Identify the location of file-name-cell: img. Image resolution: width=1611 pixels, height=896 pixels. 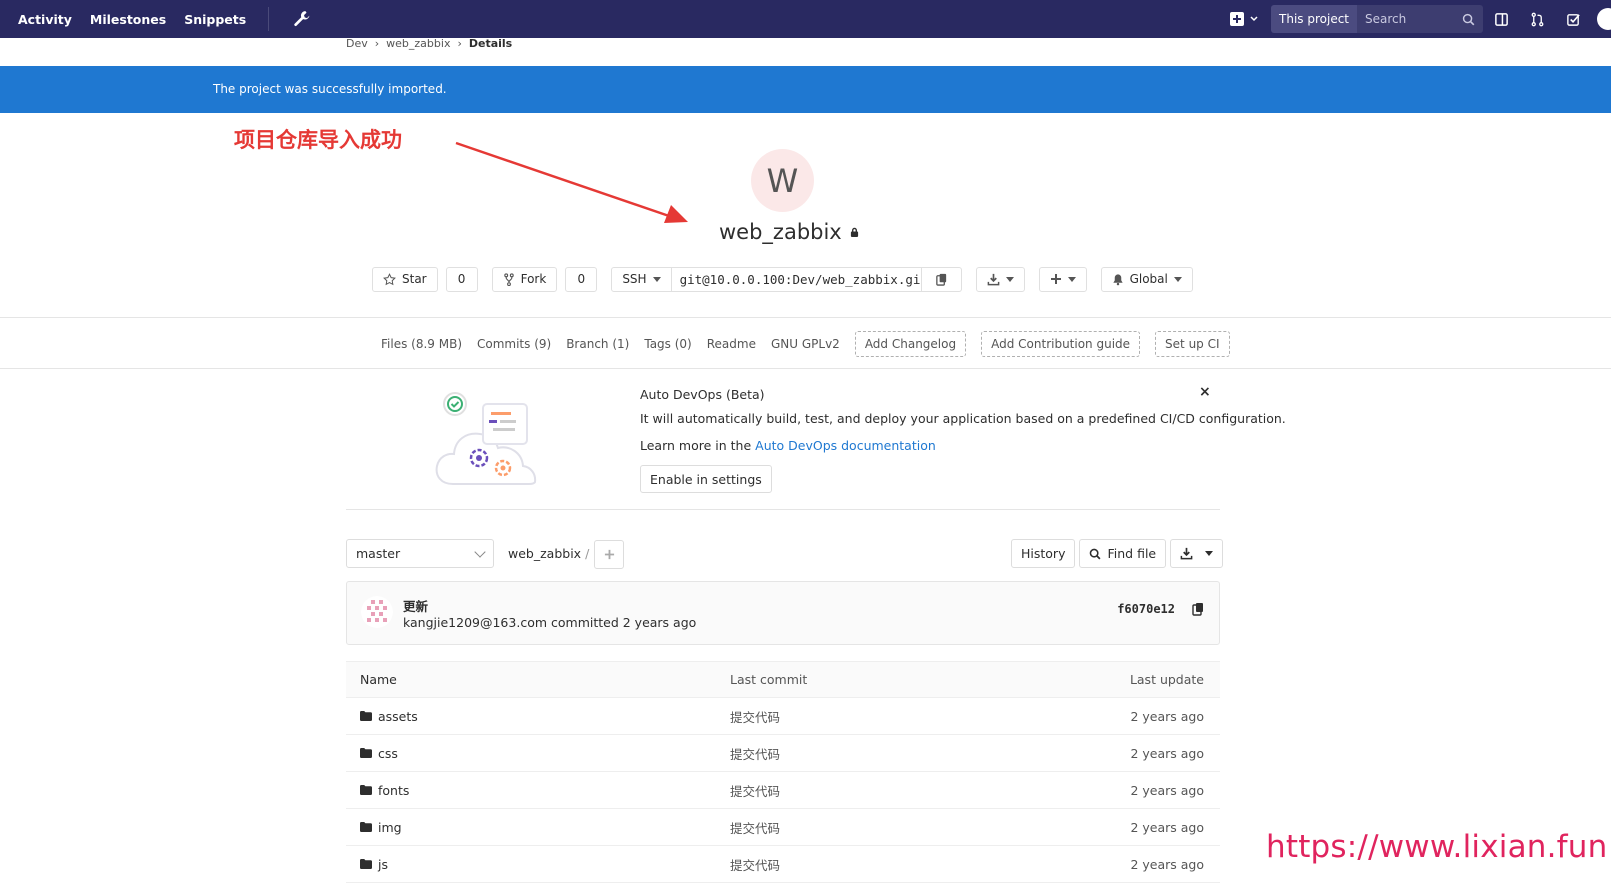
(381, 827).